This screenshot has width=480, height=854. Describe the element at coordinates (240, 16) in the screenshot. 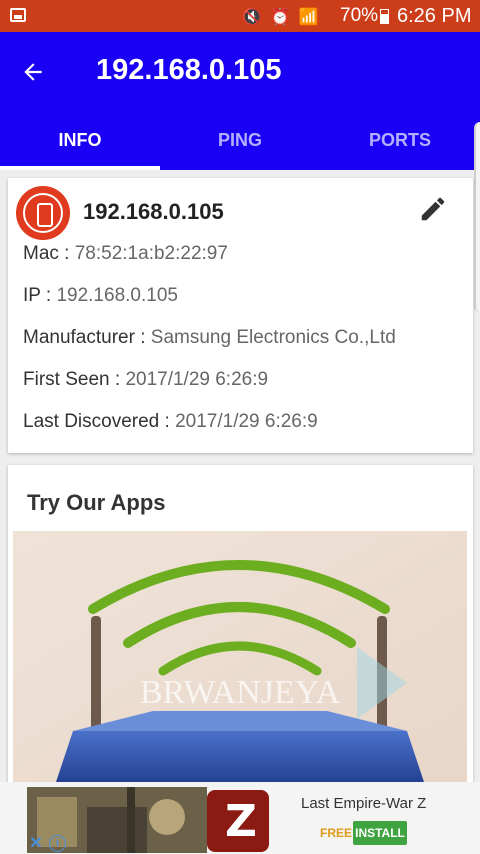

I see `status-bar: 🔇 ⏰ 📶 70% 6:26 PM` at that location.